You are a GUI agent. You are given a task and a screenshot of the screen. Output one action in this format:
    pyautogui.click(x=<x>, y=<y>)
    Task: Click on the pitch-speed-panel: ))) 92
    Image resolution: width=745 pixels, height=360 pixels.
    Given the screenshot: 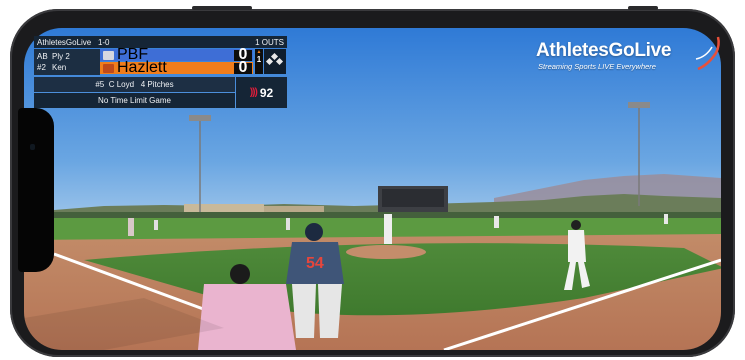 What is the action you would take?
    pyautogui.click(x=261, y=92)
    